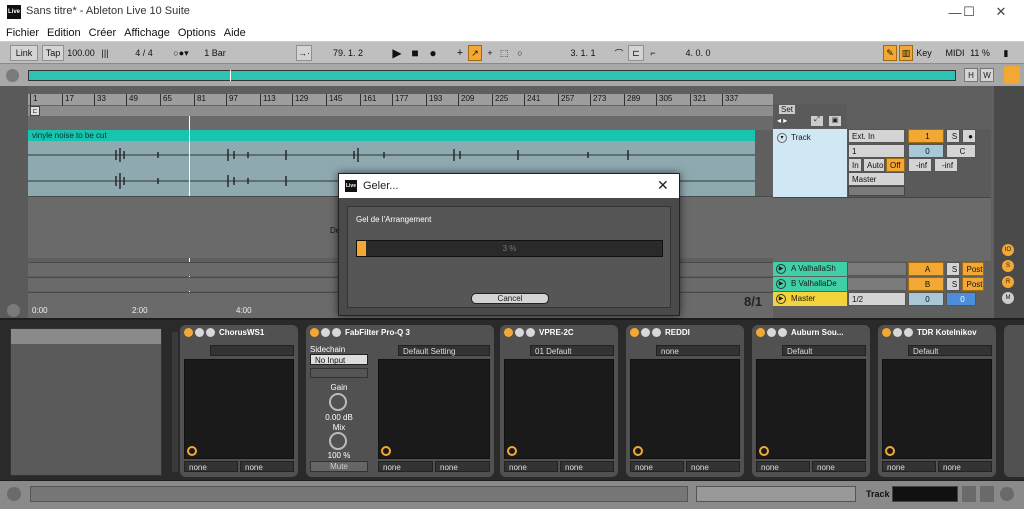  What do you see at coordinates (987, 75) in the screenshot?
I see `overview-w-button: W` at bounding box center [987, 75].